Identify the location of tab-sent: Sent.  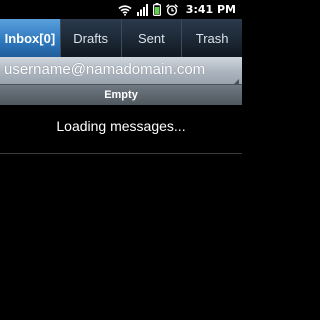
(151, 38).